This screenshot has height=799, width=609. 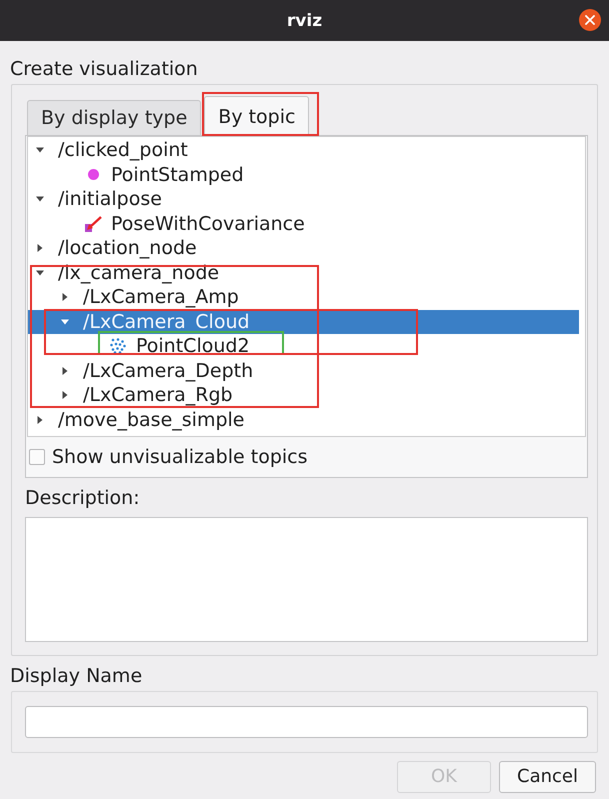 What do you see at coordinates (82, 498) in the screenshot?
I see `description-label: Description:` at bounding box center [82, 498].